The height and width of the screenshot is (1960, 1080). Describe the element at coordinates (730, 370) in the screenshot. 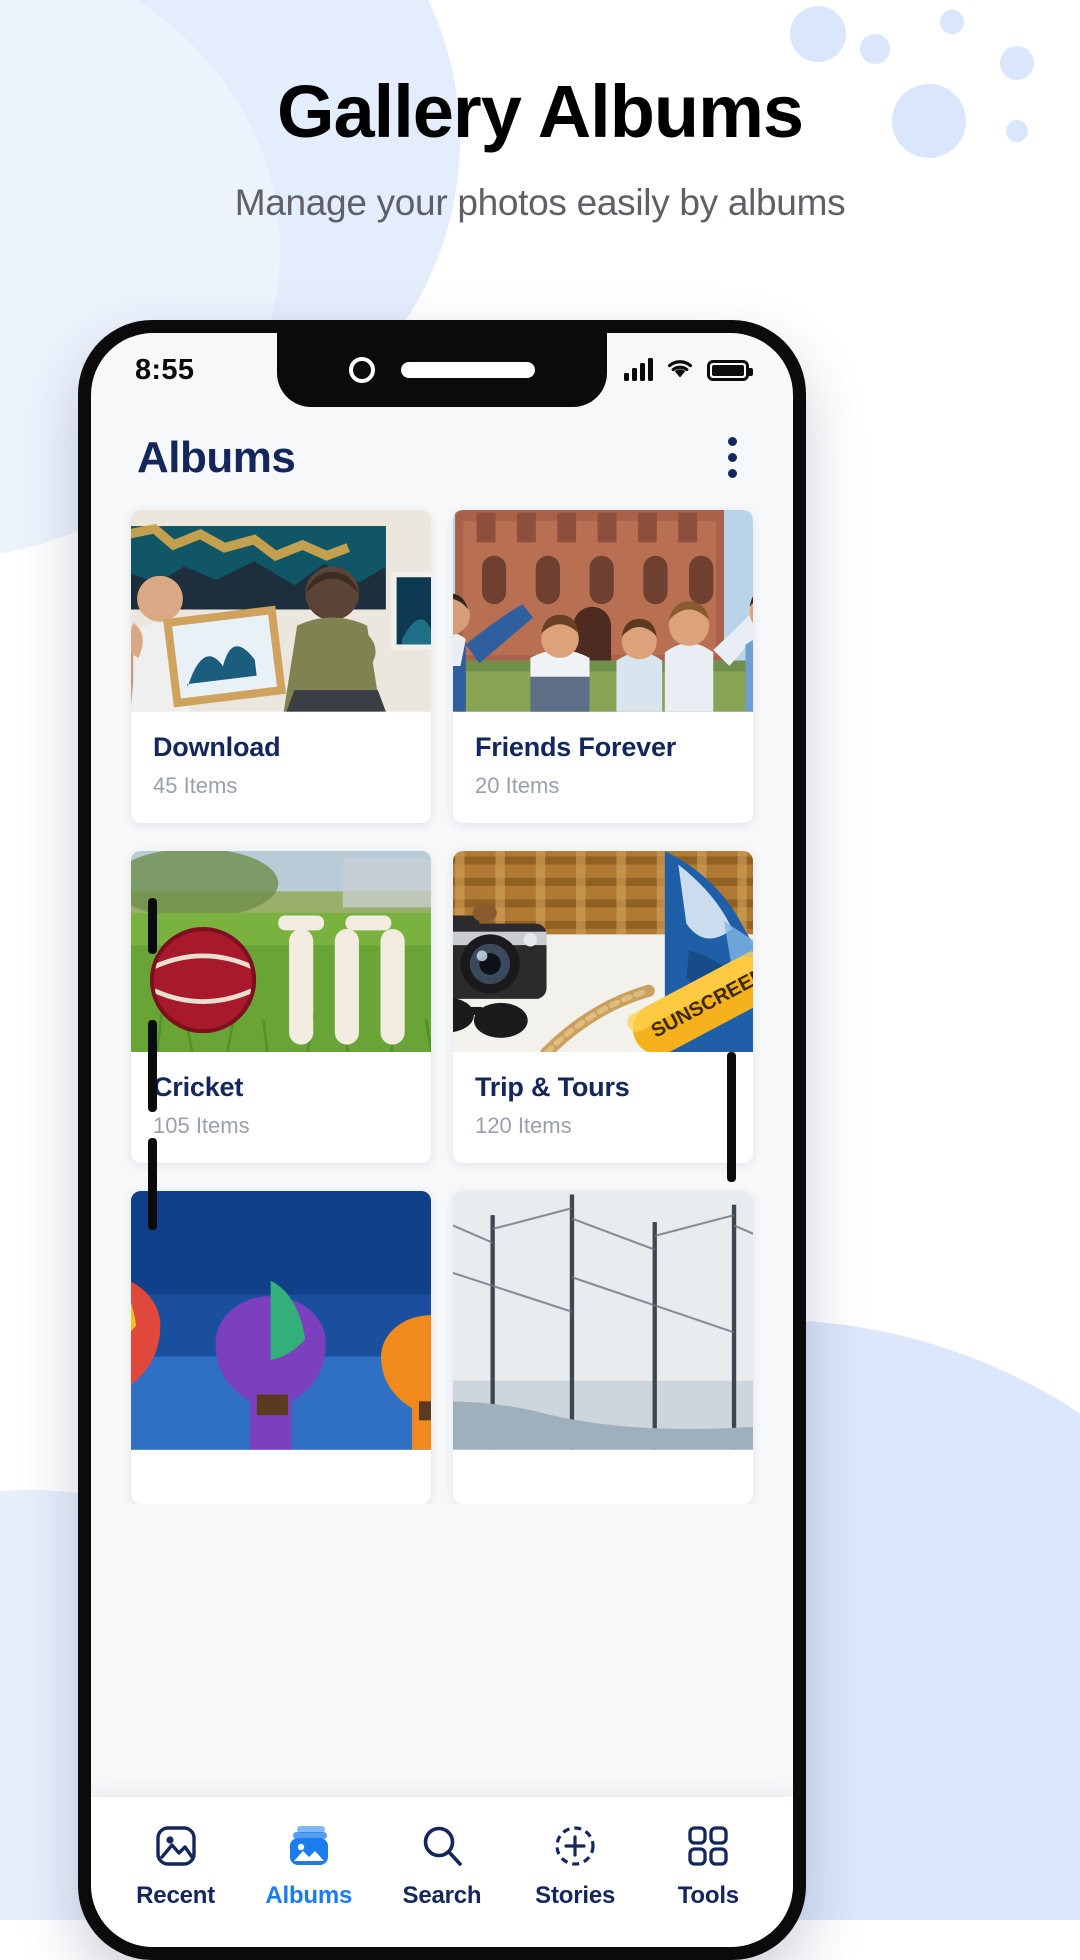

I see `battery-full-icon` at that location.